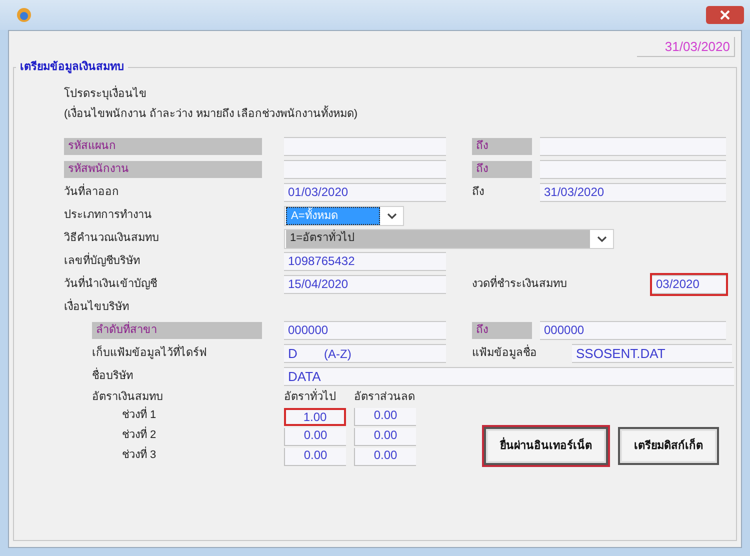 The image size is (750, 556). Describe the element at coordinates (400, 96) in the screenshot. I see `instruction-text: โปรดระบุเงื่อนไข` at that location.